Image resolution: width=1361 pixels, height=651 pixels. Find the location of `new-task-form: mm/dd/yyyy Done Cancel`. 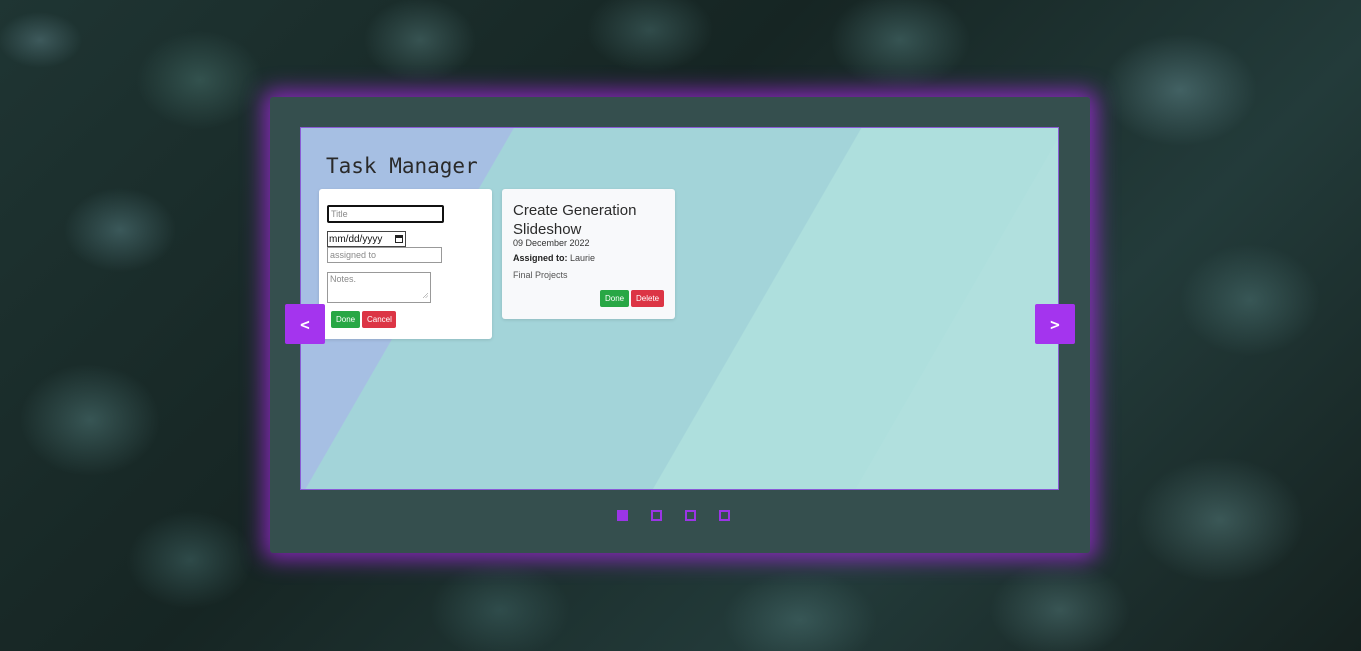

new-task-form: mm/dd/yyyy Done Cancel is located at coordinates (405, 264).